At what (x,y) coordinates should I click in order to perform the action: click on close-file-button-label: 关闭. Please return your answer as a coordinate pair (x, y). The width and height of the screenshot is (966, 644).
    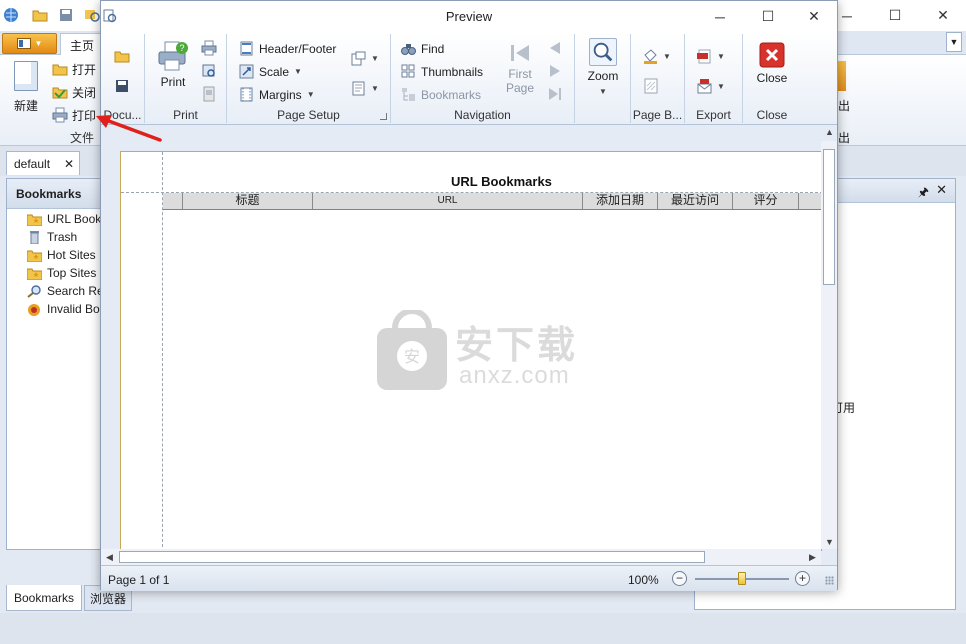
    Looking at the image, I should click on (84, 92).